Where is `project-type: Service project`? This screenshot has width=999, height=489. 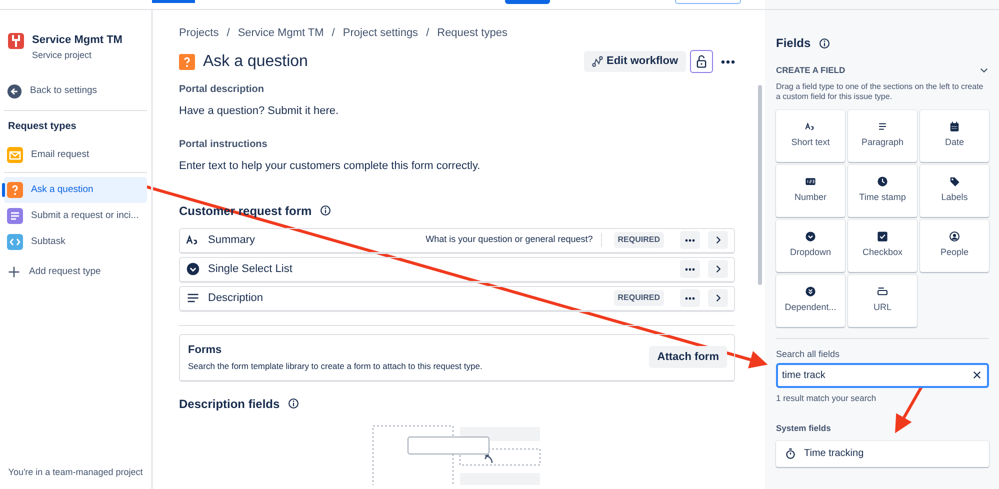
project-type: Service project is located at coordinates (62, 55).